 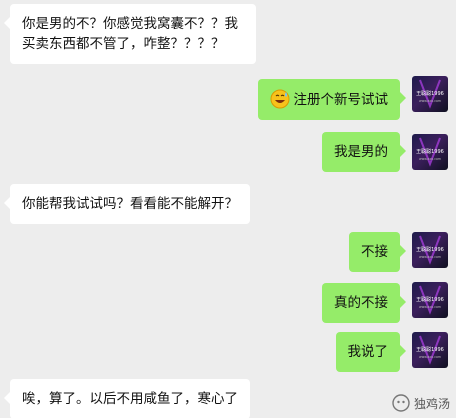 I want to click on message-text: 真的不接, so click(x=361, y=303).